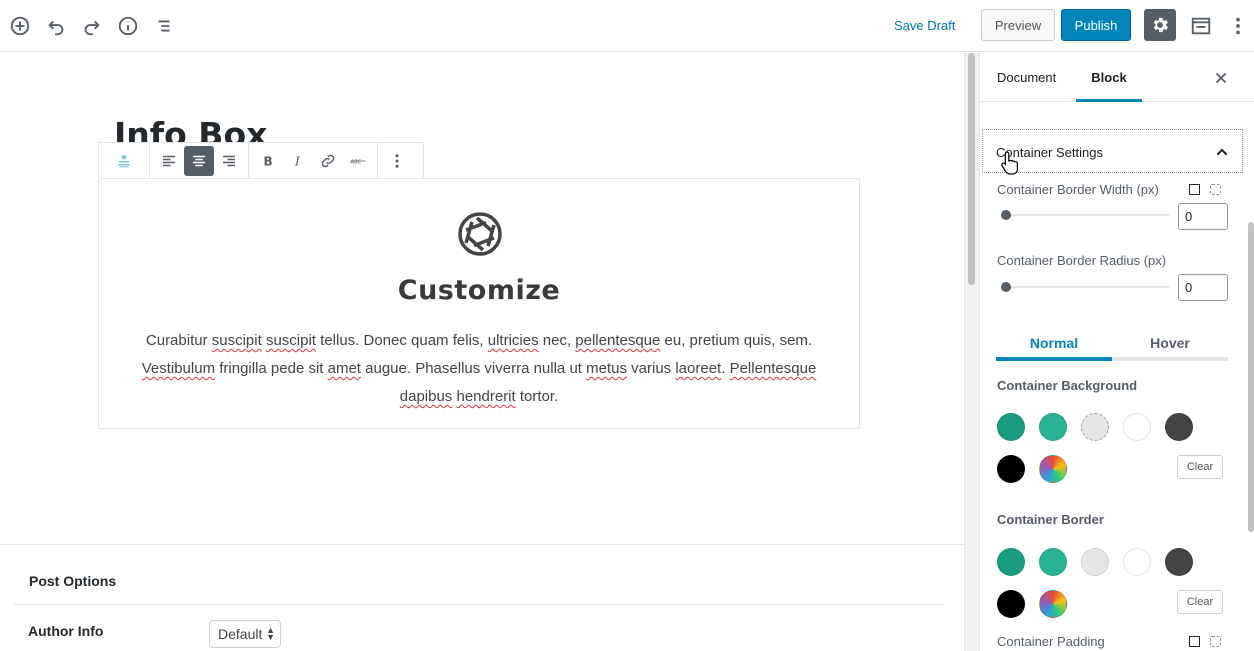 This screenshot has width=1254, height=651. What do you see at coordinates (1018, 25) in the screenshot?
I see `preview-button: Preview` at bounding box center [1018, 25].